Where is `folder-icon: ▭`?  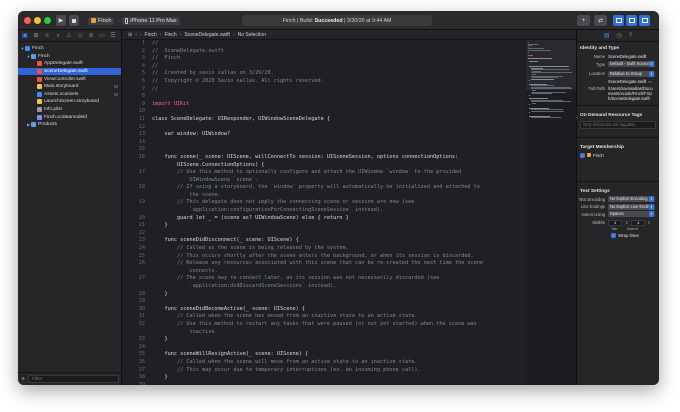 folder-icon: ▭ is located at coordinates (650, 81).